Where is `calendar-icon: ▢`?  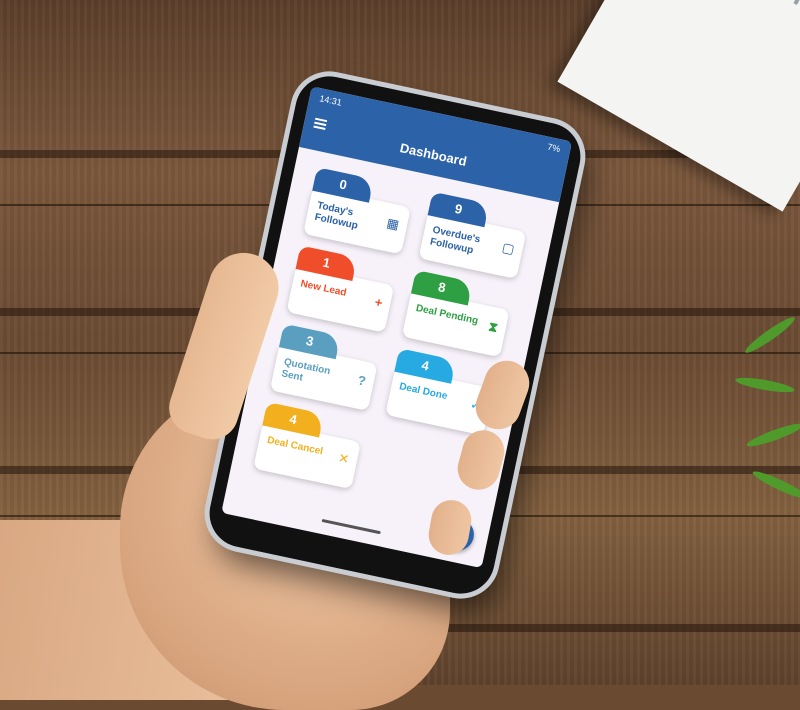
calendar-icon: ▢ is located at coordinates (508, 248).